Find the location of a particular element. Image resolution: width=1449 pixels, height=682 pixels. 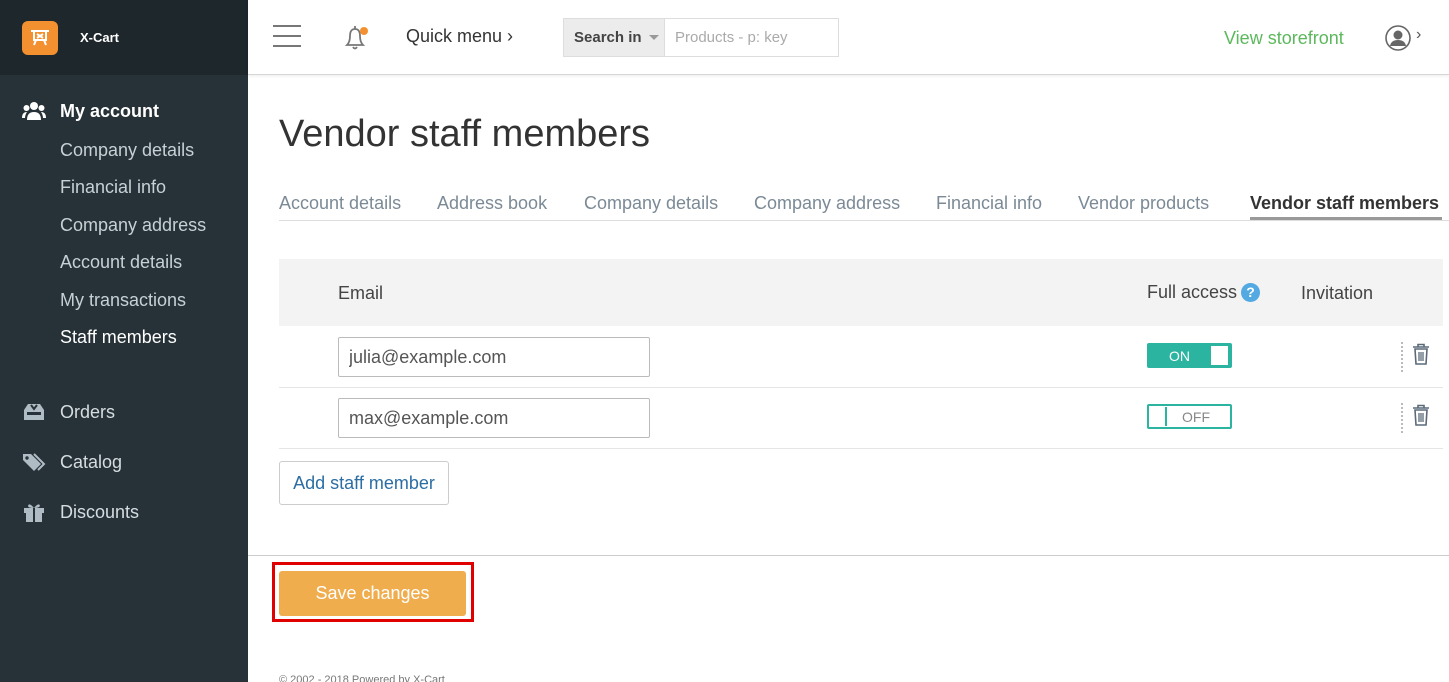

sidebar-item-company-address: Company address is located at coordinates (133, 225).